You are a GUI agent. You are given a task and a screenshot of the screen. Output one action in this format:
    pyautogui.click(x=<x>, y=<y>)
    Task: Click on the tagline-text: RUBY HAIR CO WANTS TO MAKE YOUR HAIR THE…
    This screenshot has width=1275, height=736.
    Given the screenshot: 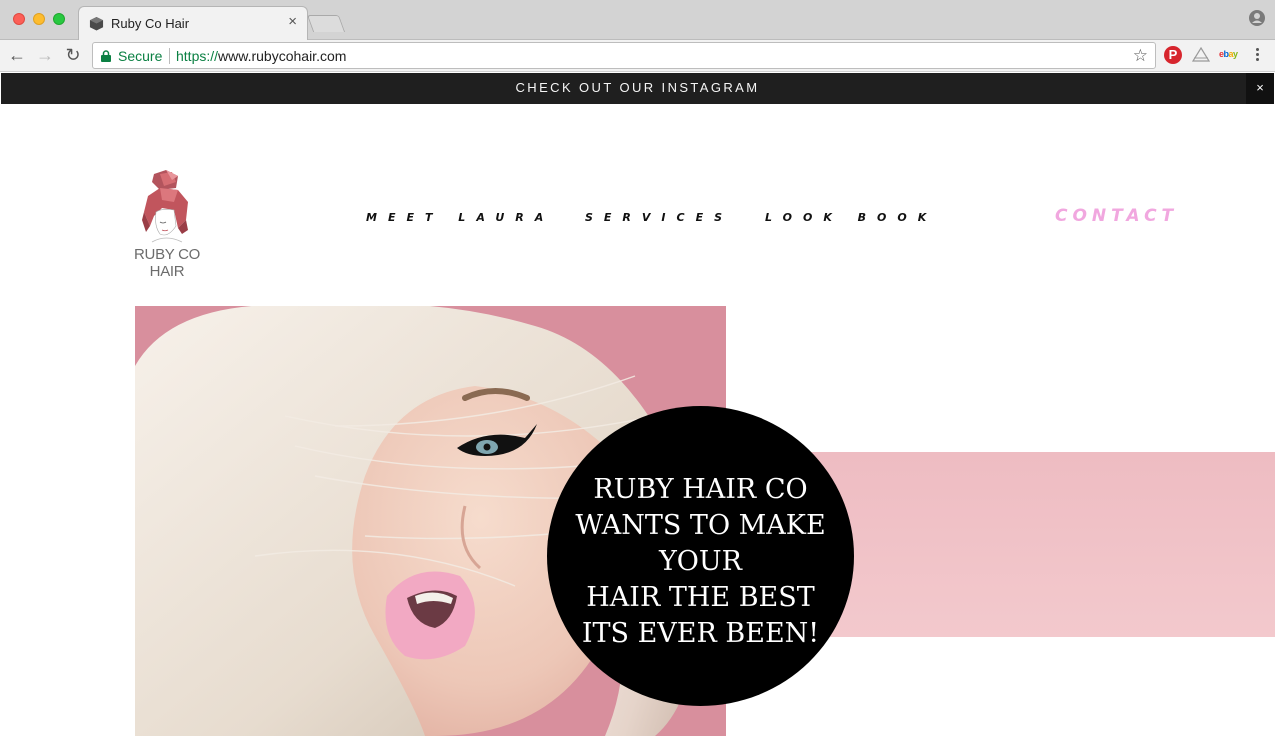 What is the action you would take?
    pyautogui.click(x=700, y=562)
    